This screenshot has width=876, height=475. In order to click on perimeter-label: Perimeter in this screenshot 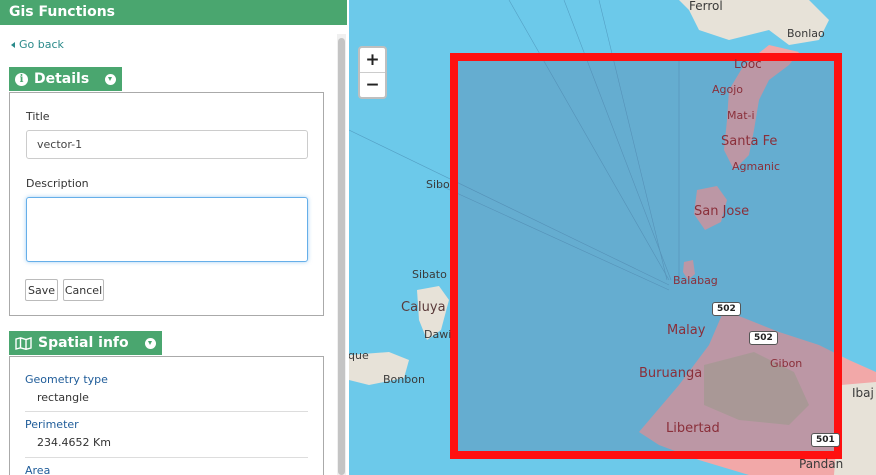, I will do `click(52, 424)`.